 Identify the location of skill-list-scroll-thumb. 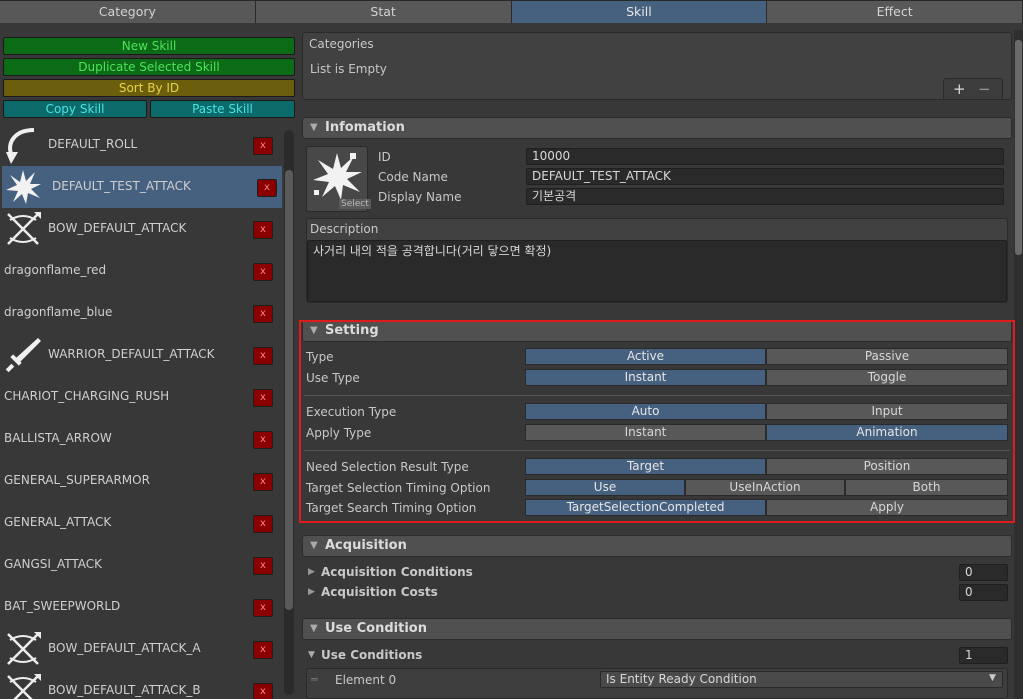
(289, 390).